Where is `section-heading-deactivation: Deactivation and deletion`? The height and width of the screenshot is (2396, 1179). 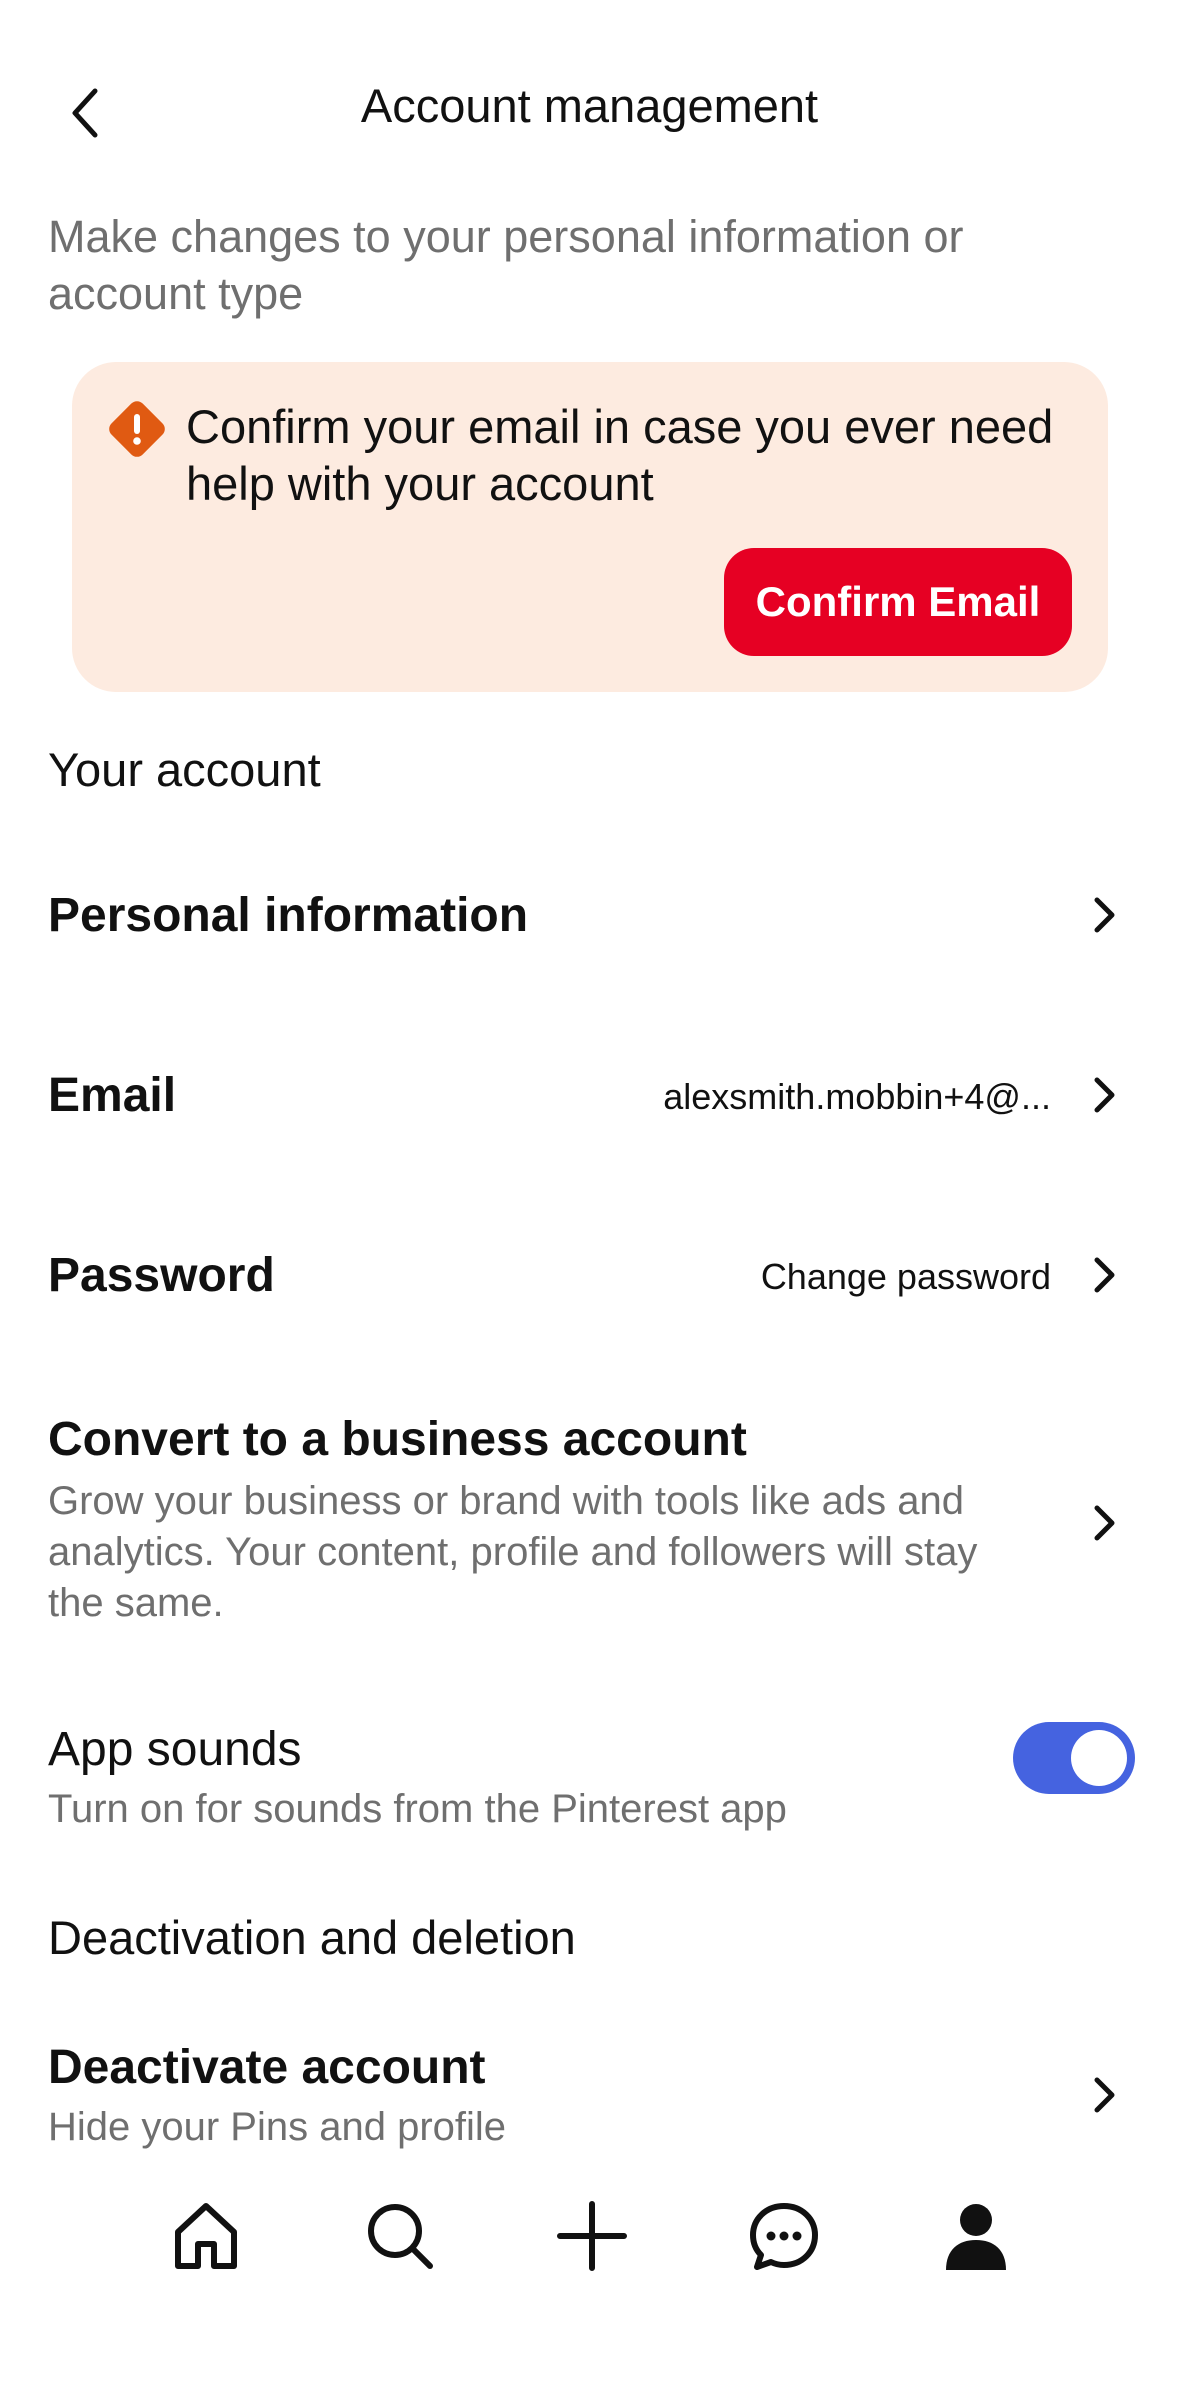 section-heading-deactivation: Deactivation and deletion is located at coordinates (312, 1937).